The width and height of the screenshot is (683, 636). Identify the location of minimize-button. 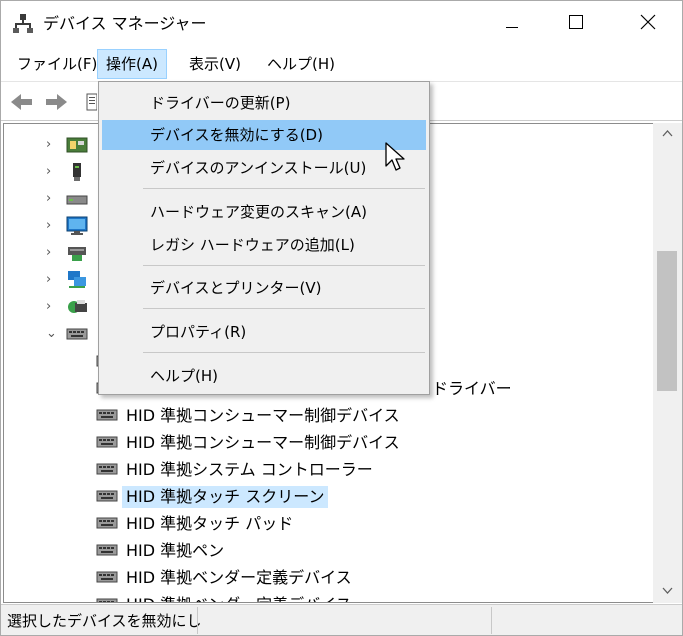
(512, 24).